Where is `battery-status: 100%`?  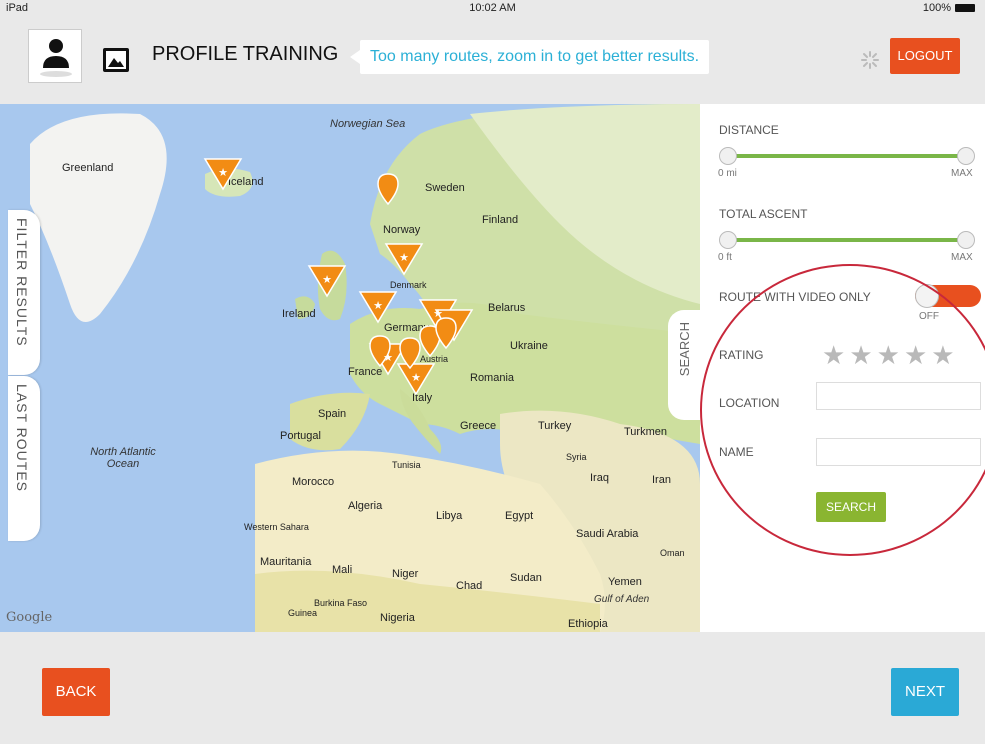
battery-status: 100% is located at coordinates (949, 8).